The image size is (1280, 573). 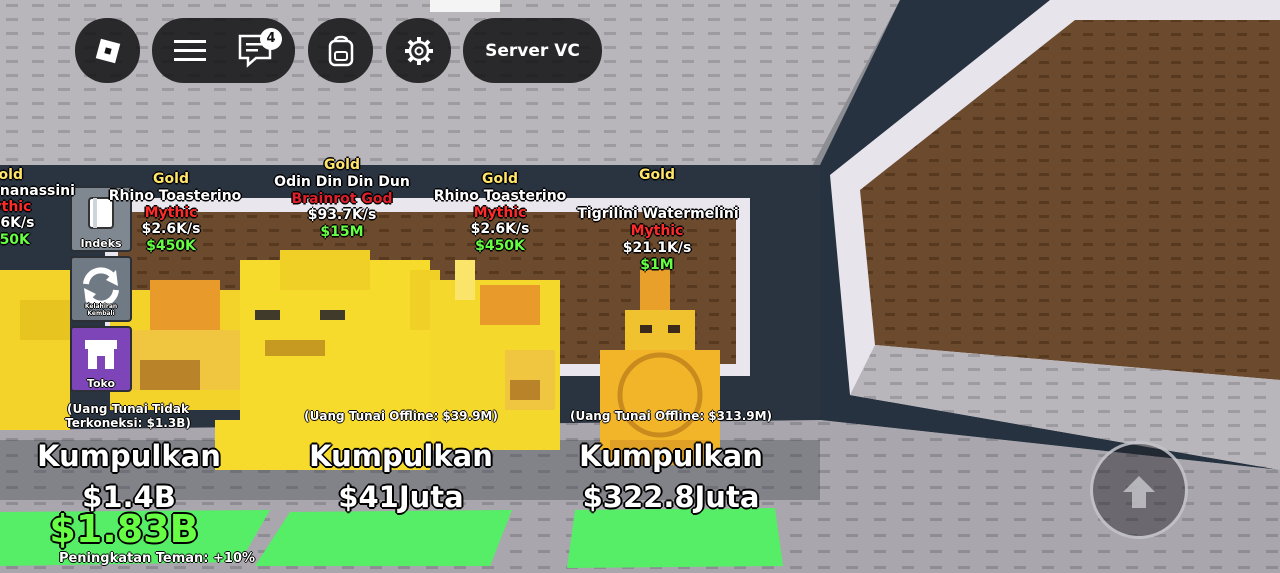 What do you see at coordinates (124, 529) in the screenshot?
I see `cash-amount: $1.83B` at bounding box center [124, 529].